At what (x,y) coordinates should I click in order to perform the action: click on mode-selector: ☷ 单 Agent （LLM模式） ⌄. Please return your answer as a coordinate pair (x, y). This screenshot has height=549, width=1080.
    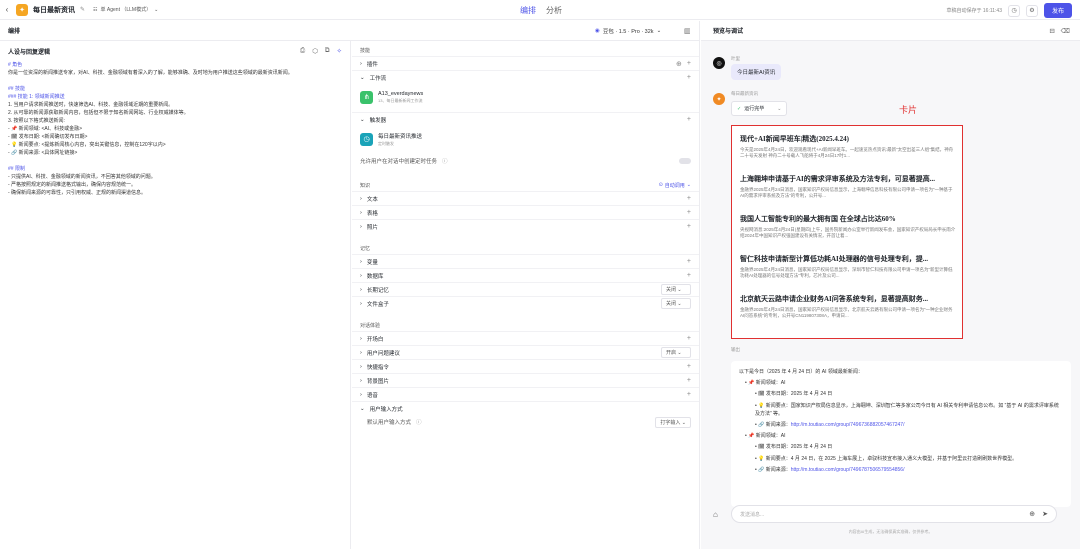
    Looking at the image, I should click on (125, 10).